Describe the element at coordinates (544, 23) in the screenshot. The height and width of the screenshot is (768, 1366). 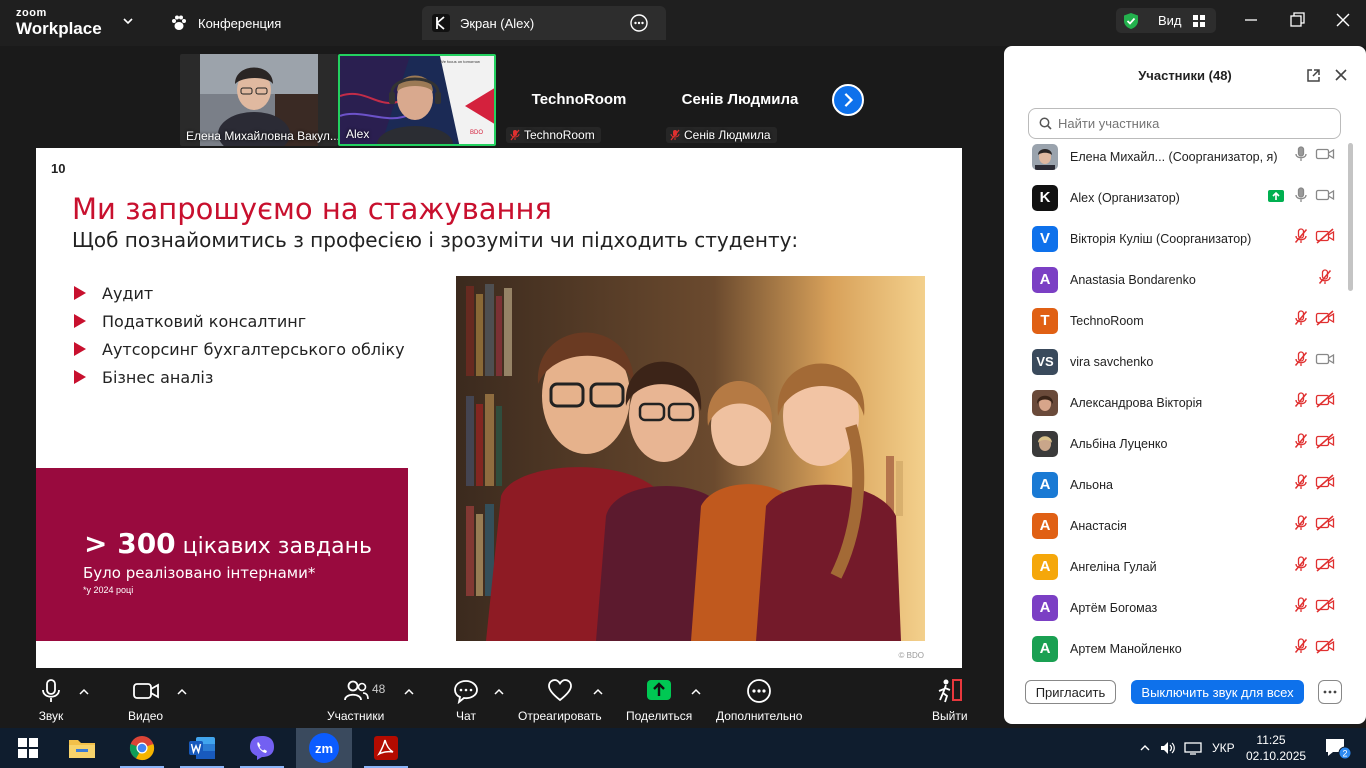
I see `tab-screen-share: Экран (Alex)` at that location.